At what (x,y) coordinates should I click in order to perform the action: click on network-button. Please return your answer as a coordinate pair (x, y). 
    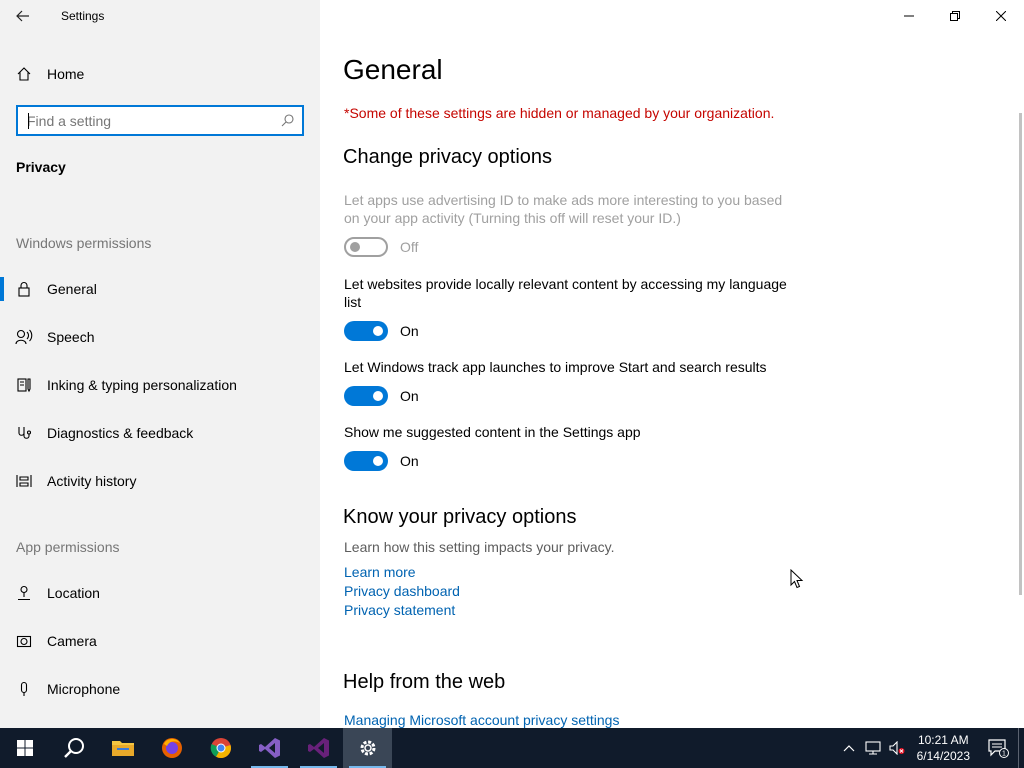
    Looking at the image, I should click on (873, 748).